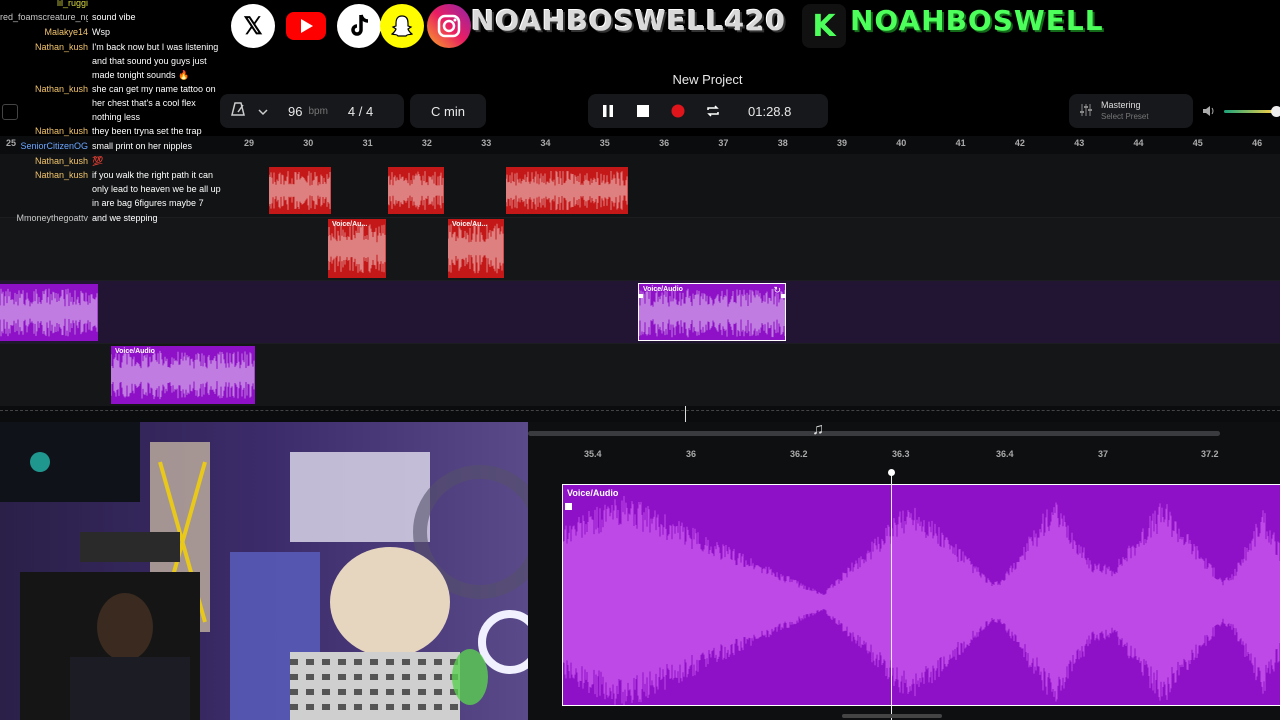 The width and height of the screenshot is (1280, 720). I want to click on ruler-tick: 37, so click(723, 143).